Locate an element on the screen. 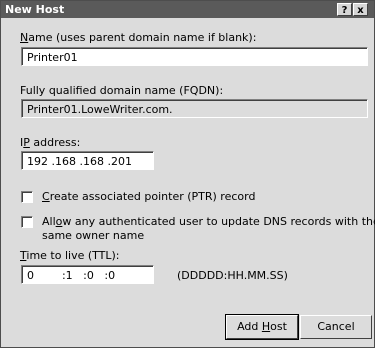 The width and height of the screenshot is (375, 348). title-bar: New Host ? x is located at coordinates (187, 9).